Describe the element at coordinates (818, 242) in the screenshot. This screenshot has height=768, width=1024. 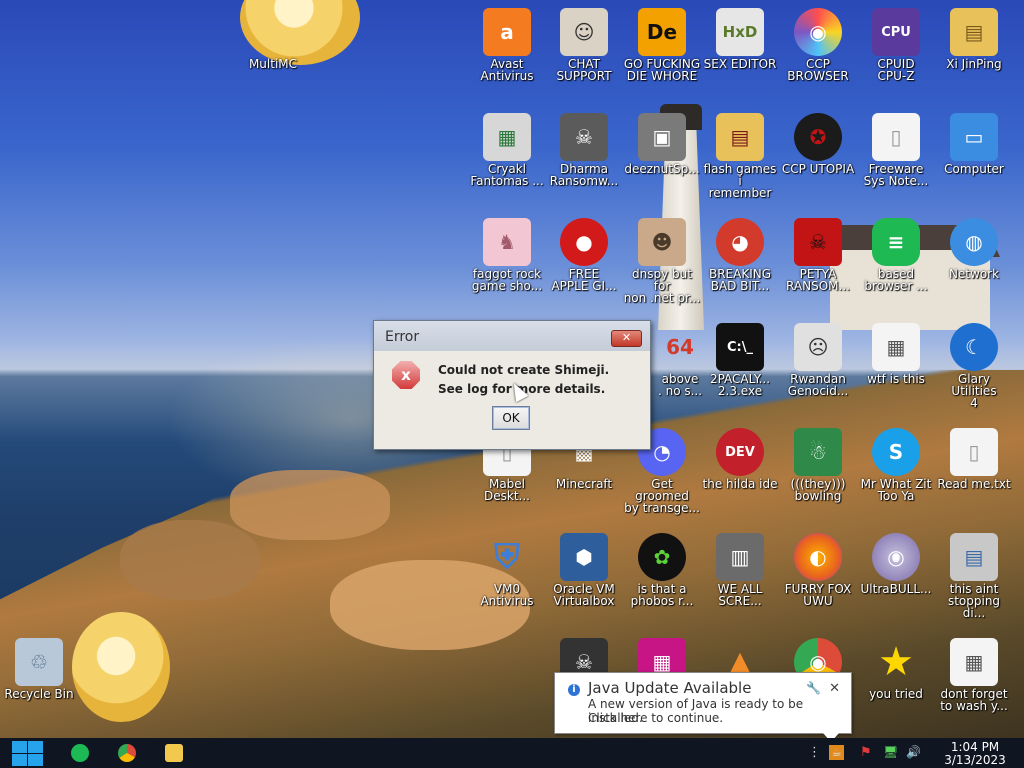
I see `skull-crossbones-icon: ☠` at that location.